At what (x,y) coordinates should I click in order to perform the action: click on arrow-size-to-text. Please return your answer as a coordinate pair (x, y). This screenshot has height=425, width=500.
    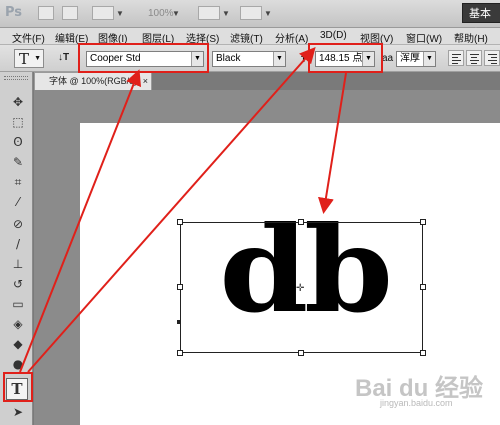
    Looking at the image, I should click on (332, 143).